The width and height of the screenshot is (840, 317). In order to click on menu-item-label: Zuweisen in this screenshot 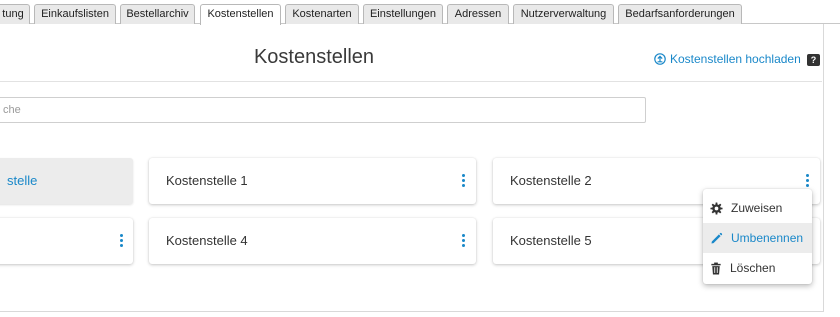, I will do `click(757, 208)`.